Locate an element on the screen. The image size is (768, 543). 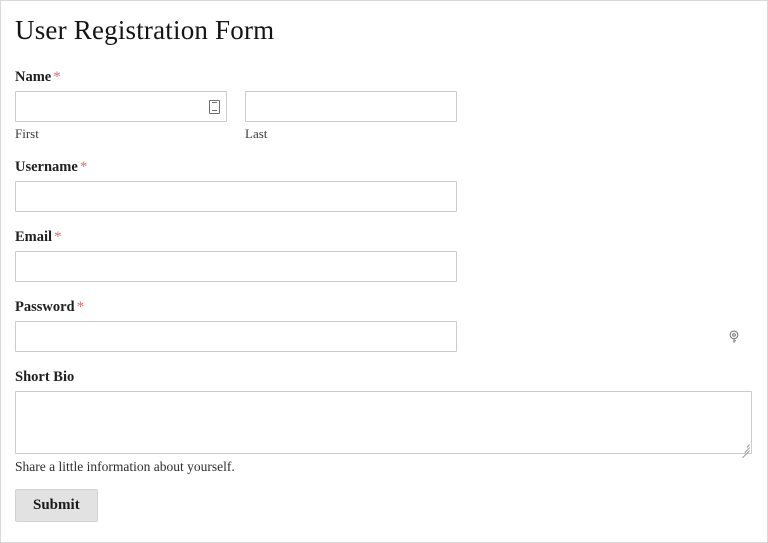
name-last-column: Last is located at coordinates (351, 116).